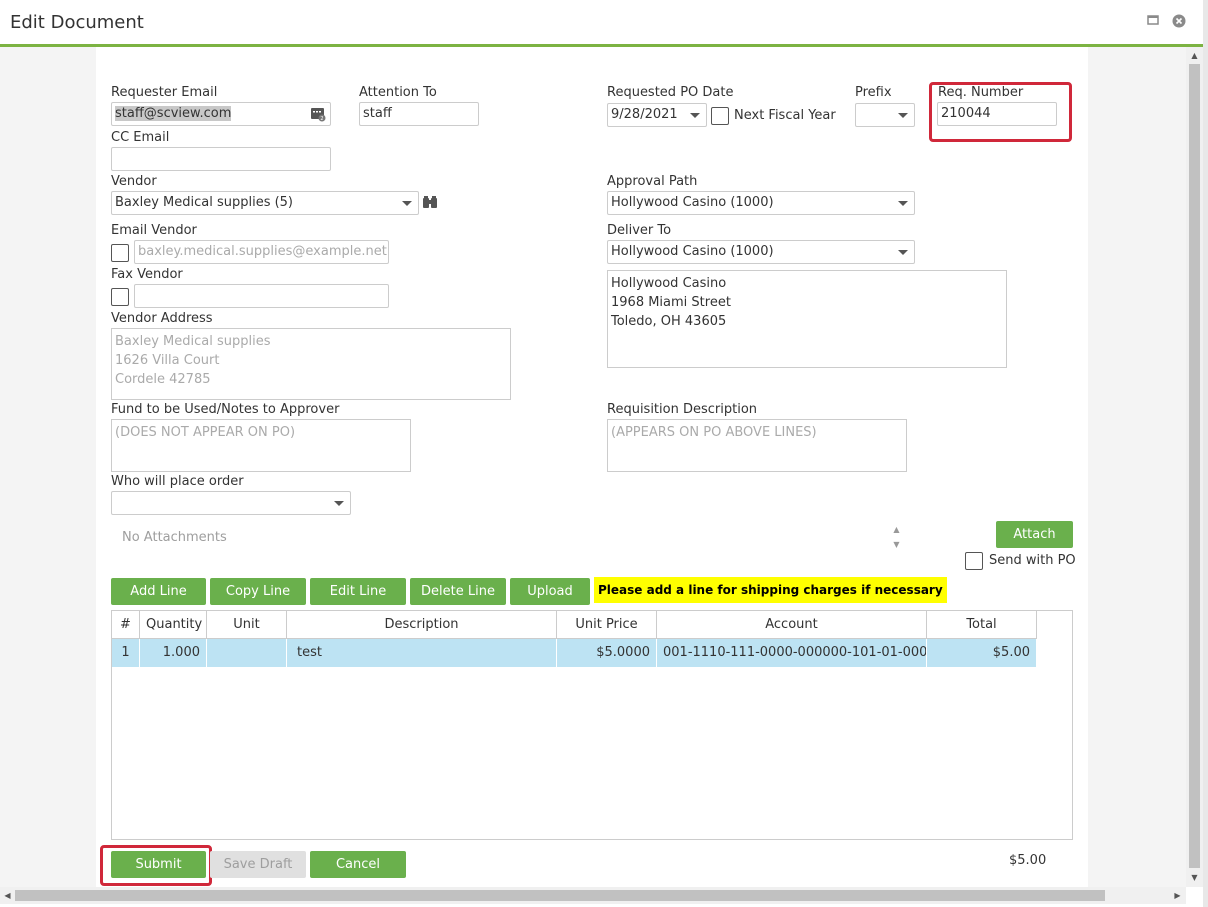 The image size is (1208, 907). I want to click on vertical-scrollbar: ▲ ▼, so click(1194, 467).